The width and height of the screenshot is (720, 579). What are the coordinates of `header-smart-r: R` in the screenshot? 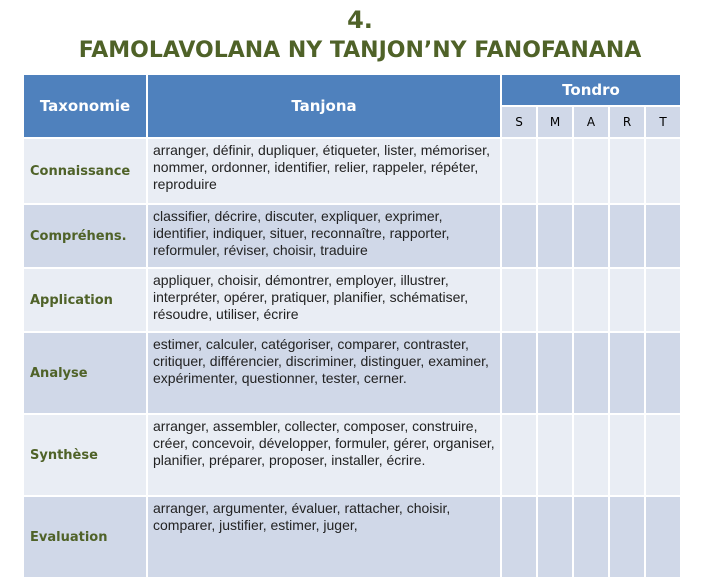 It's located at (627, 122).